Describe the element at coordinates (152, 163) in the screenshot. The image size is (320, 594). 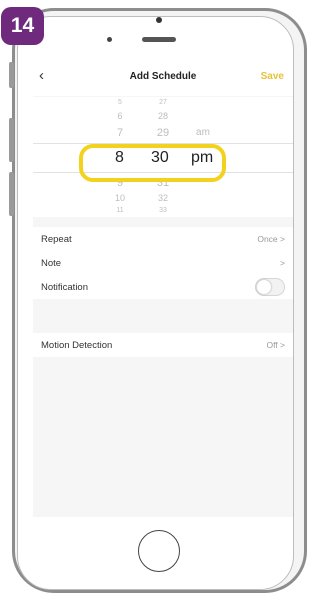
I see `time-highlight-ring` at that location.